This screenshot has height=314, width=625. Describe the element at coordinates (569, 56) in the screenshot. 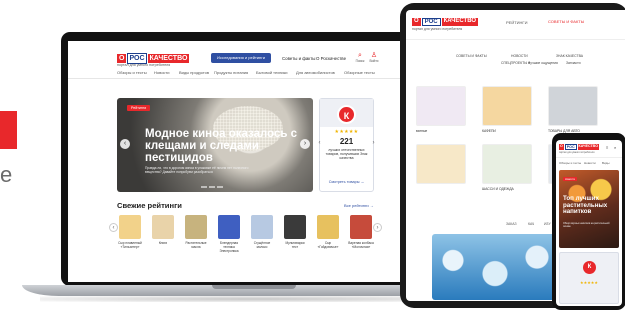

I see `menu-item: ЗНАК КАЧЕСТВА` at that location.